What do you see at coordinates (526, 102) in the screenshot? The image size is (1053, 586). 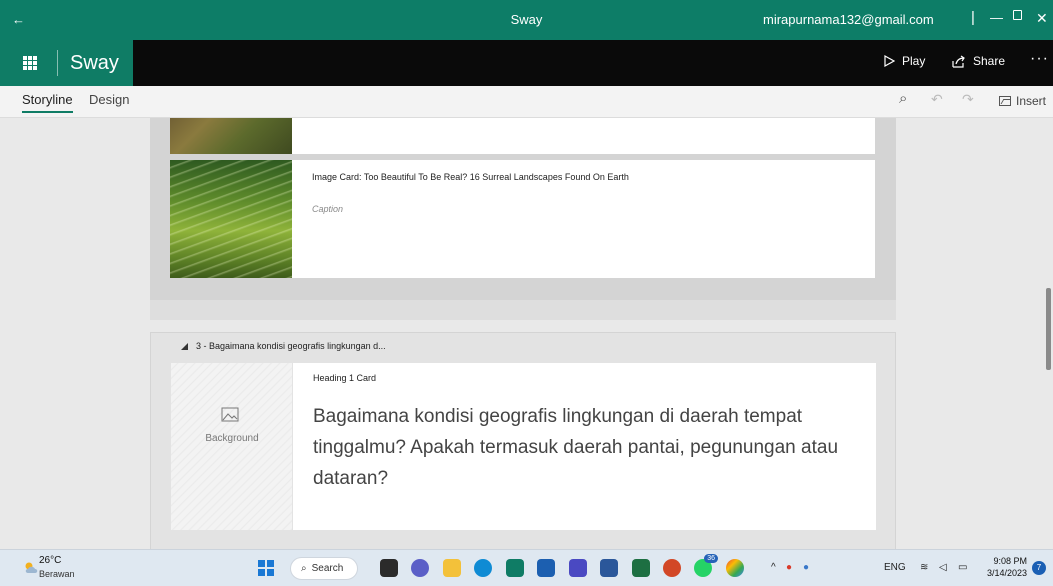 I see `editor-toolbar: Storyline Design ⌕ ↶ ↷ Insert` at bounding box center [526, 102].